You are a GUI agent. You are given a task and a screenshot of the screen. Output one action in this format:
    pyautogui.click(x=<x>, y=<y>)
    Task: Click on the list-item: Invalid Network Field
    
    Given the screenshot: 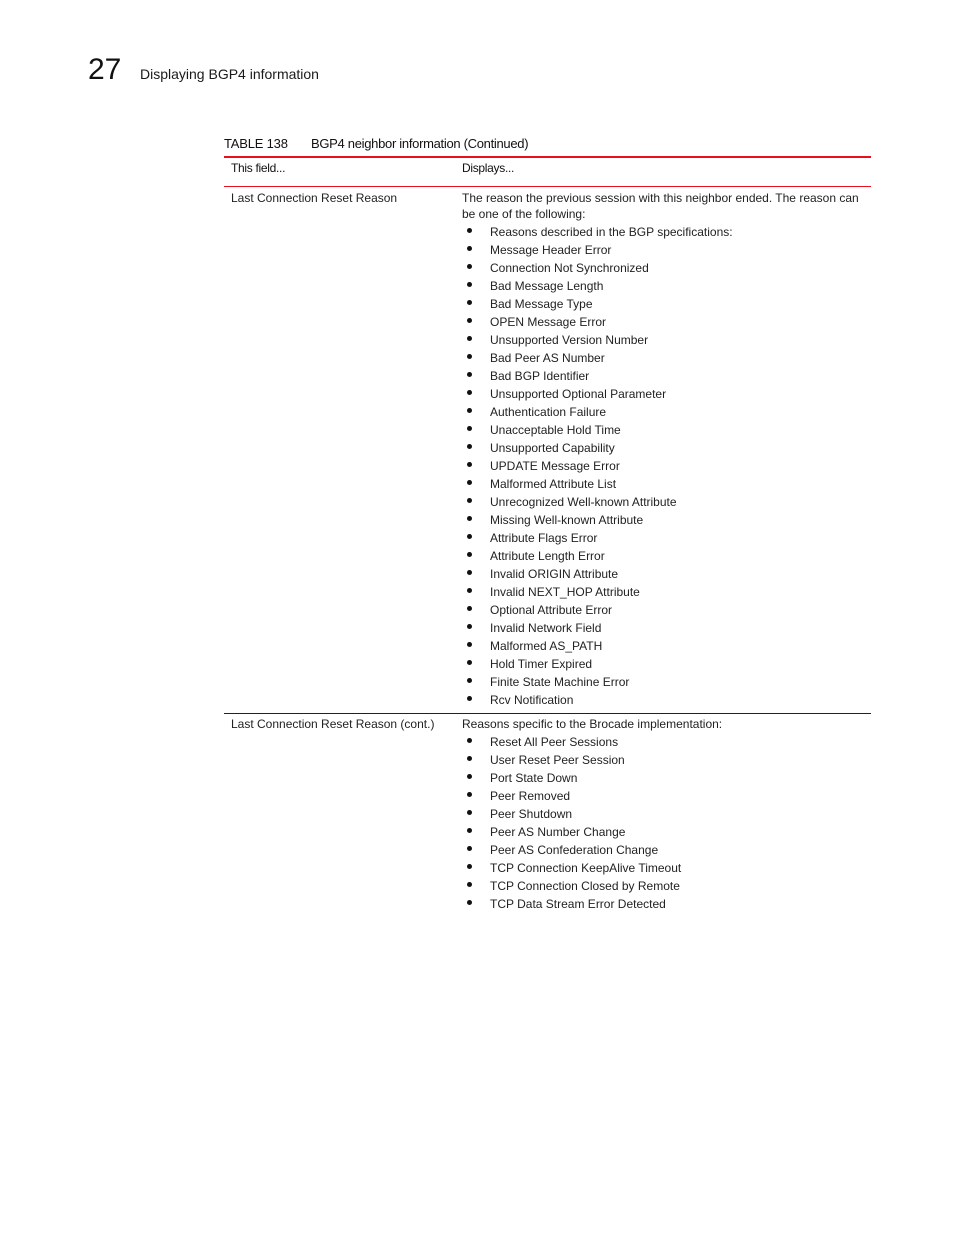 What is the action you would take?
    pyautogui.click(x=664, y=628)
    